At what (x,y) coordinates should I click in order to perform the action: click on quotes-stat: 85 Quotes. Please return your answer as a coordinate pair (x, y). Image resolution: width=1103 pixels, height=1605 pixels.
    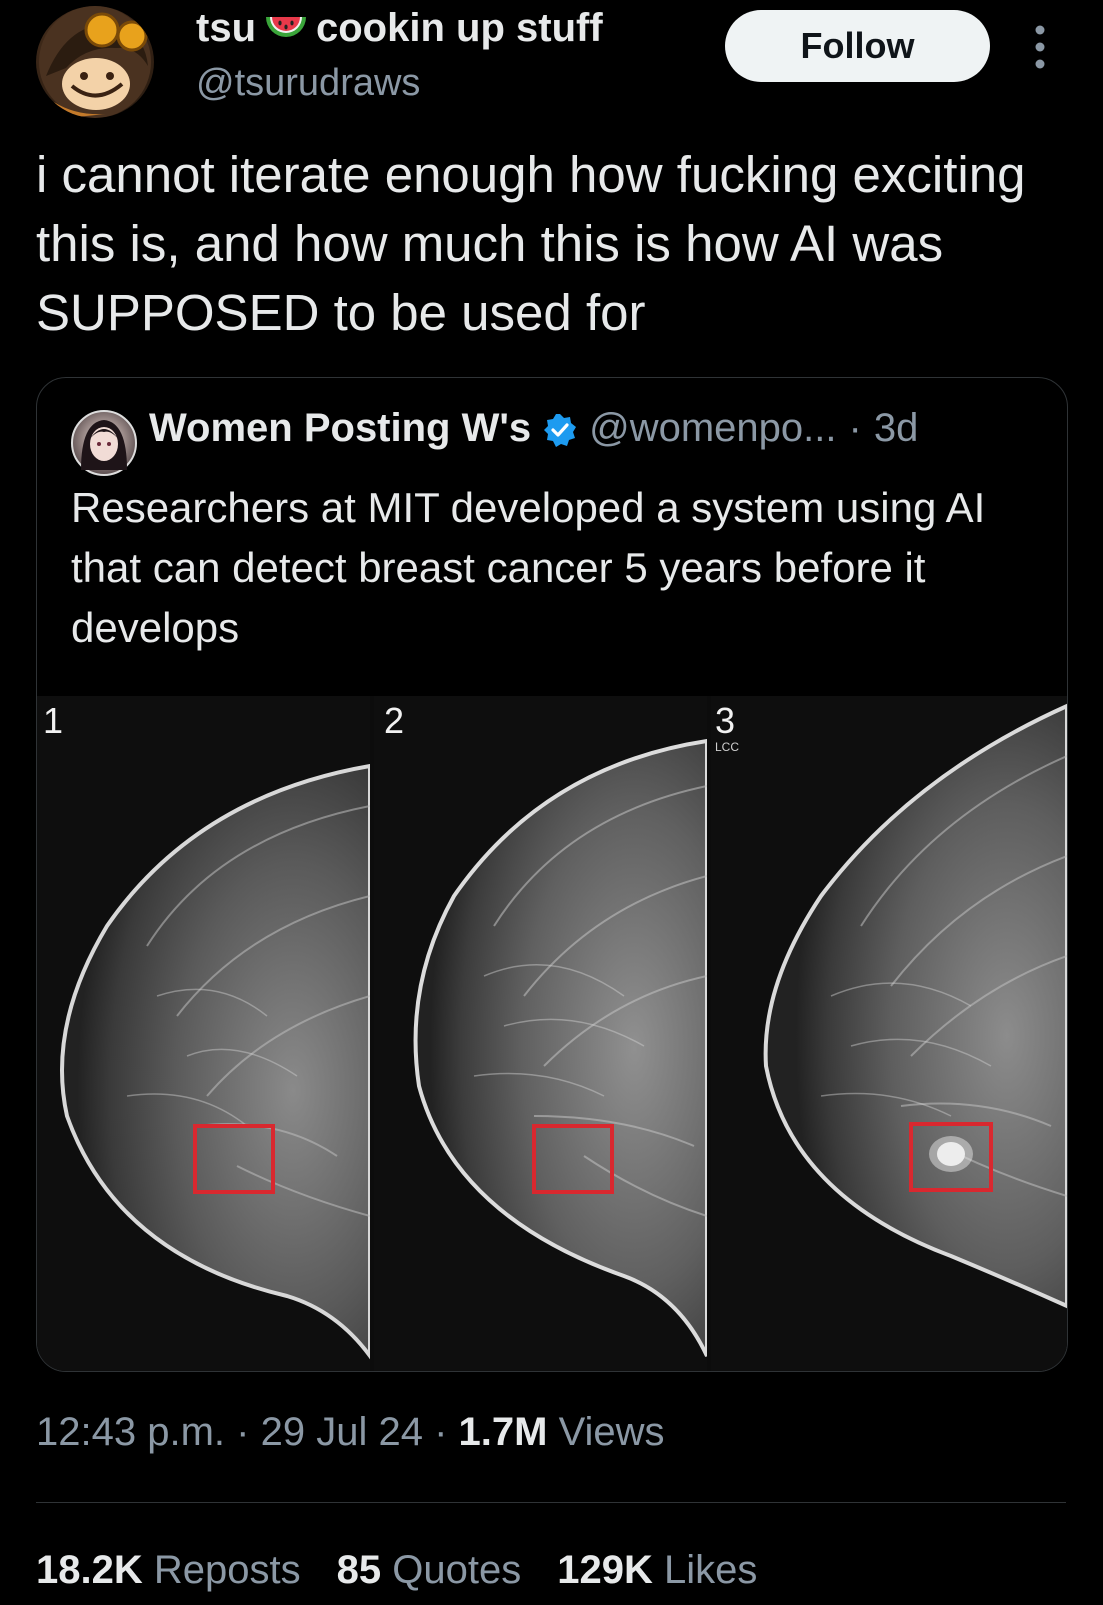
    Looking at the image, I should click on (429, 1570).